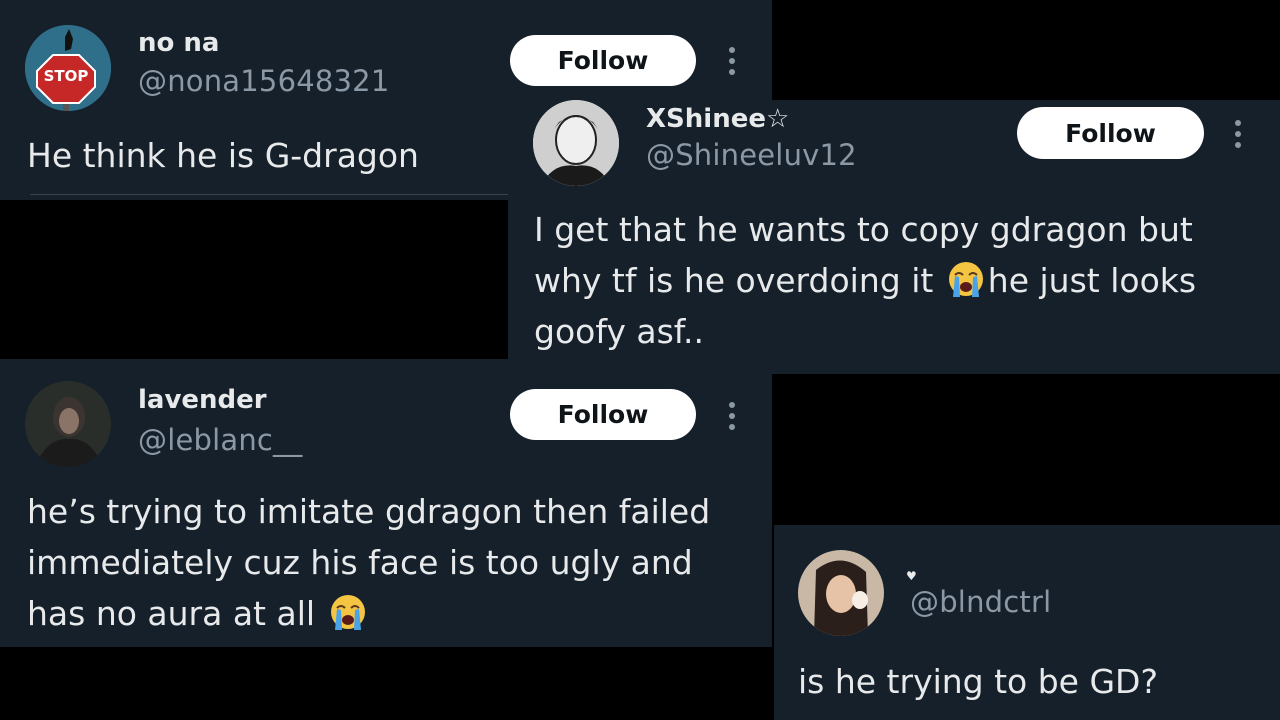 The image size is (1280, 720). Describe the element at coordinates (911, 576) in the screenshot. I see `display-name: ♥` at that location.